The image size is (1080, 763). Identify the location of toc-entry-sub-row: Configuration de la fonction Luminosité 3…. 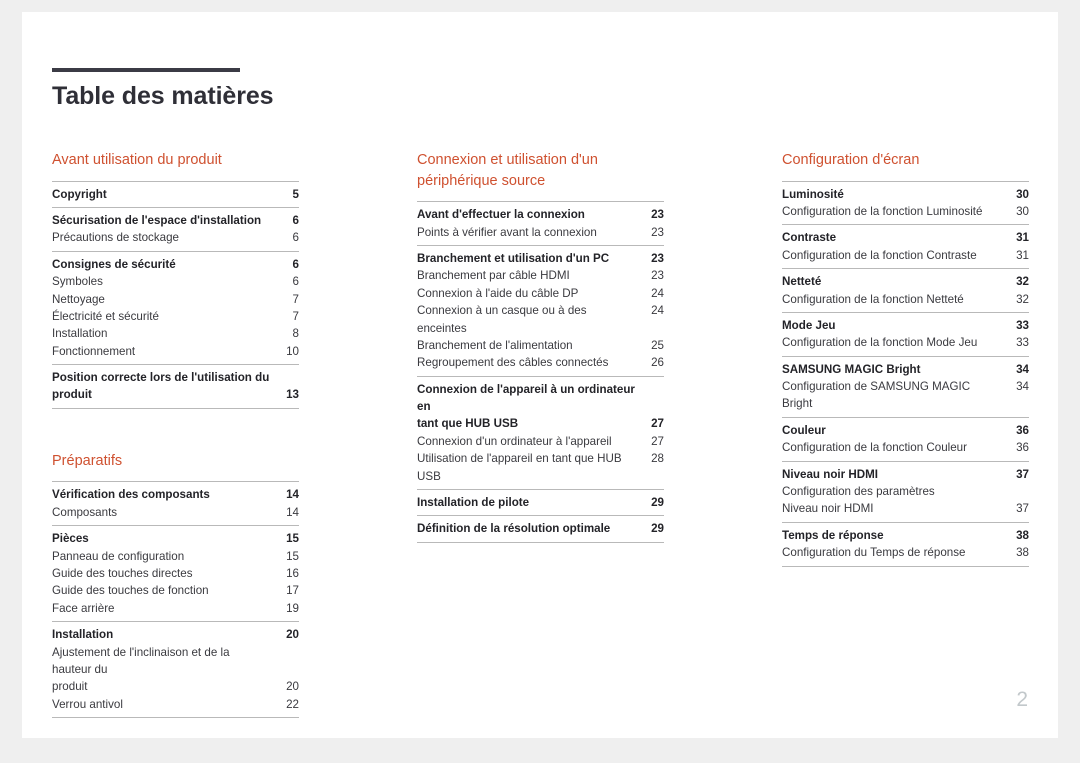
(905, 211).